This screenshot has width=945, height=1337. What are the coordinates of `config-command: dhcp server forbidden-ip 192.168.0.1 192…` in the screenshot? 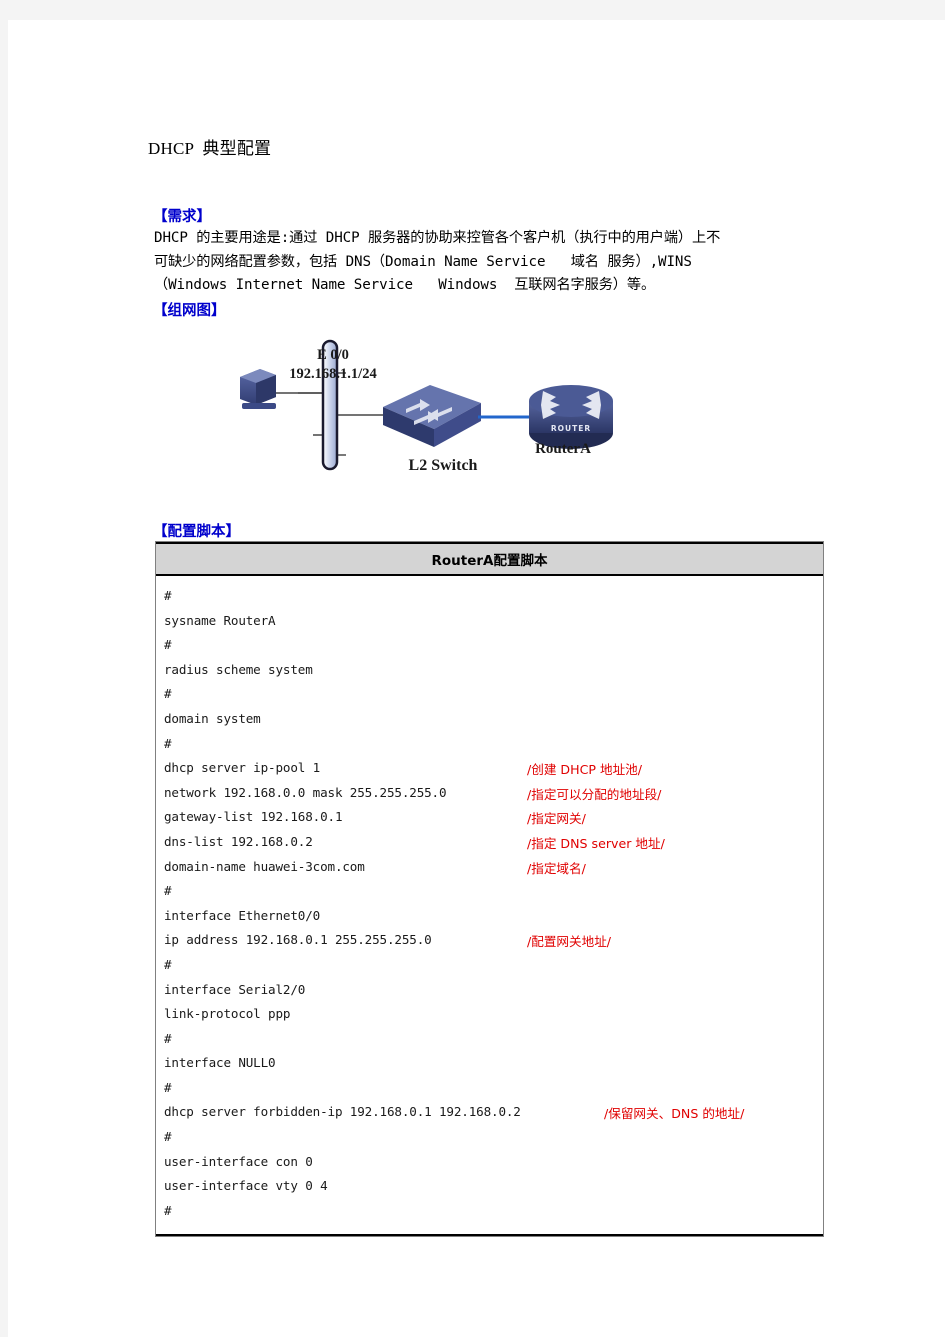 It's located at (342, 1112).